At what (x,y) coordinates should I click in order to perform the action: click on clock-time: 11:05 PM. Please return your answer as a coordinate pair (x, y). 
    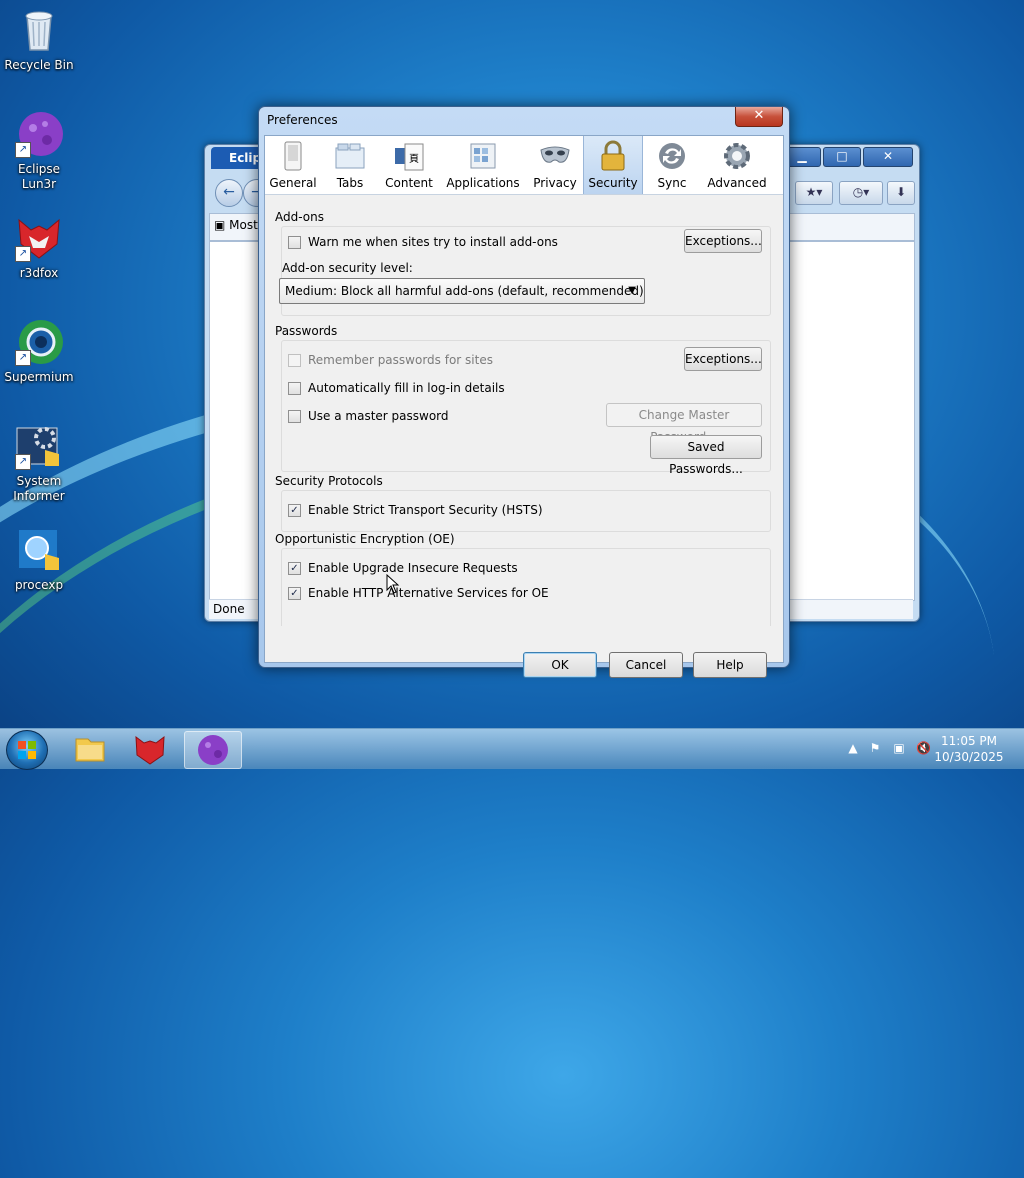
    Looking at the image, I should click on (969, 741).